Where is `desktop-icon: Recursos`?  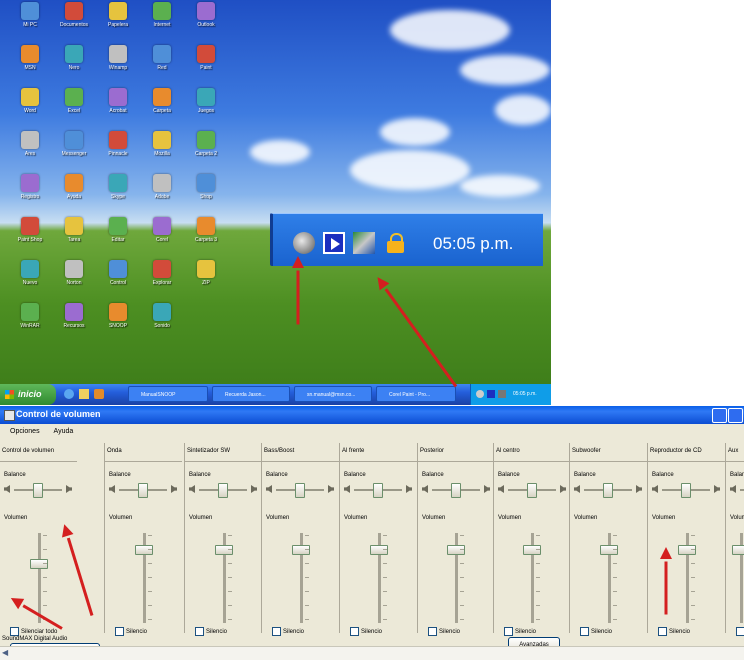
desktop-icon: Recursos is located at coordinates (74, 323).